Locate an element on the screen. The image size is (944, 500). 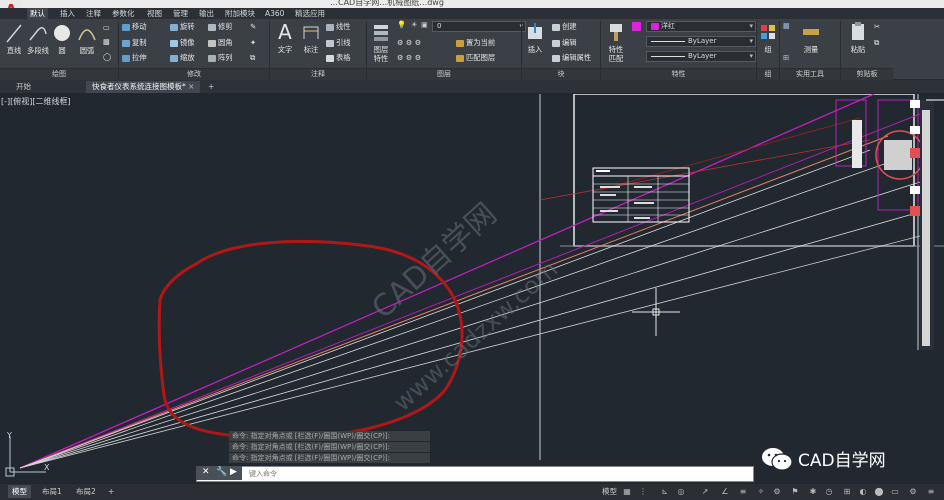
panel-clipboard-title: 剪贴板 is located at coordinates (867, 74).